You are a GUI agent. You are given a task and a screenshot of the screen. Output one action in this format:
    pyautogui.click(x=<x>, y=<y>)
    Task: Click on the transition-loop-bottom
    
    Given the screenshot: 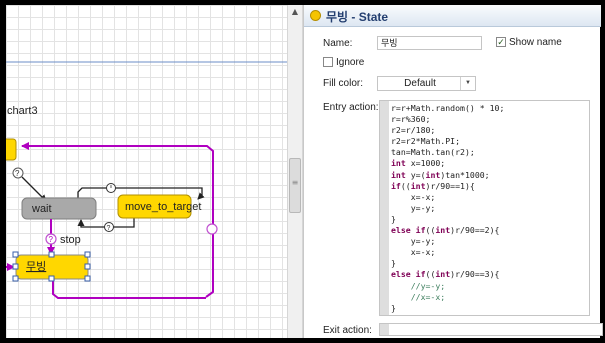 What is the action you would take?
    pyautogui.click(x=129, y=289)
    